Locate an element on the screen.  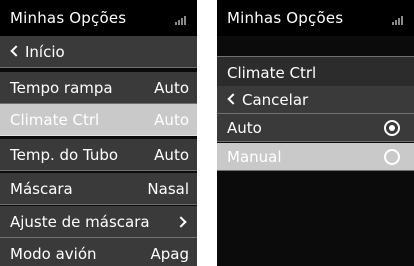
menu-item-label: Modo avión is located at coordinates (53, 254).